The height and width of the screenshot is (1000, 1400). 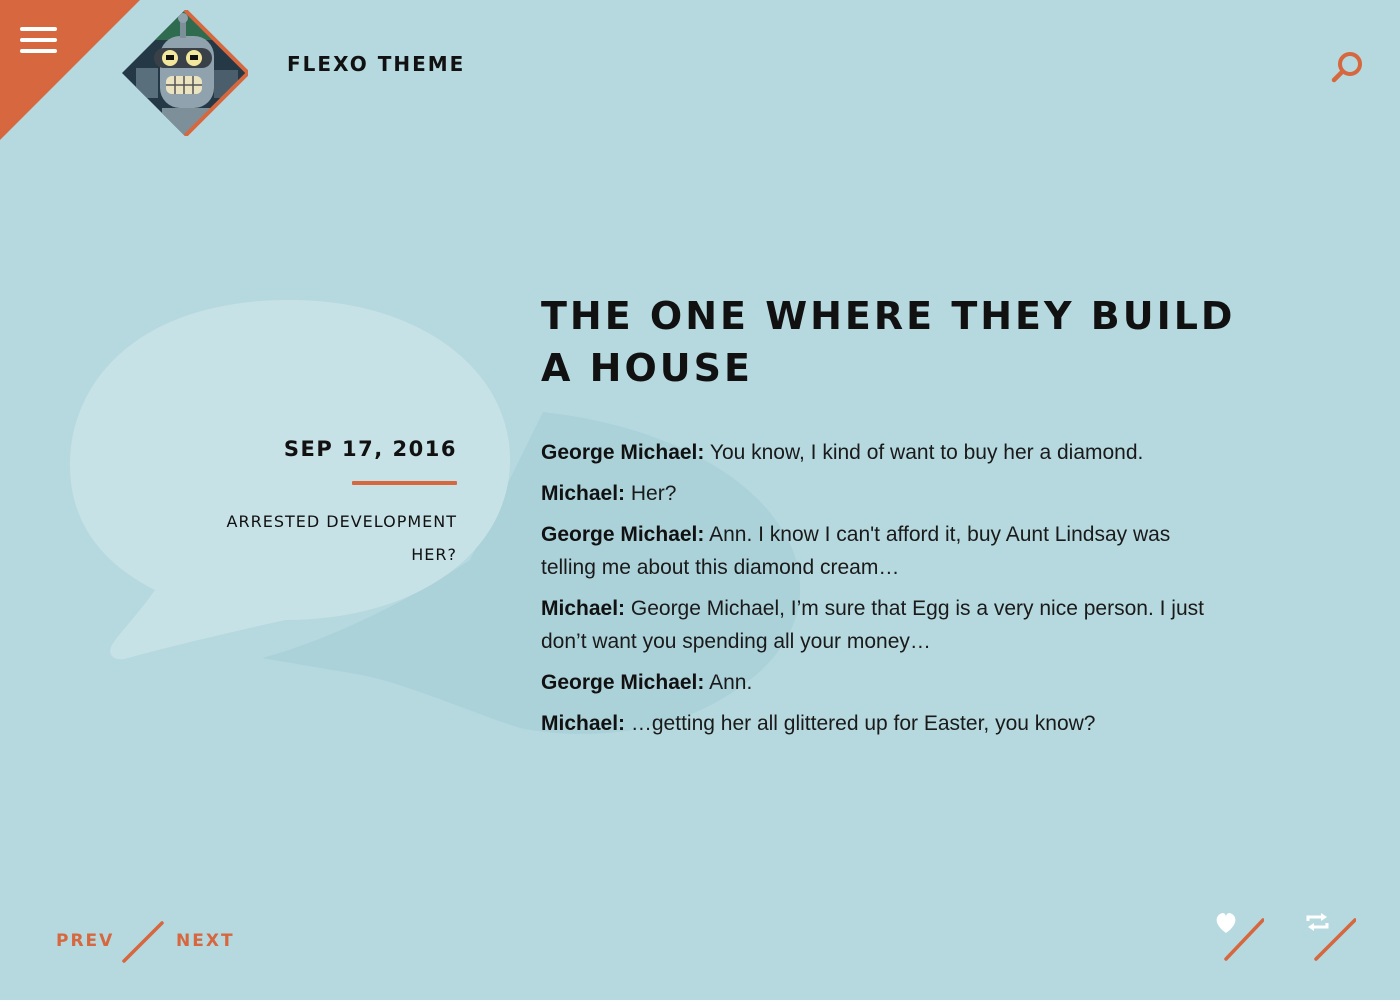 I want to click on tag-list: ARRESTED DEVELOPMENT HER?, so click(x=308, y=538).